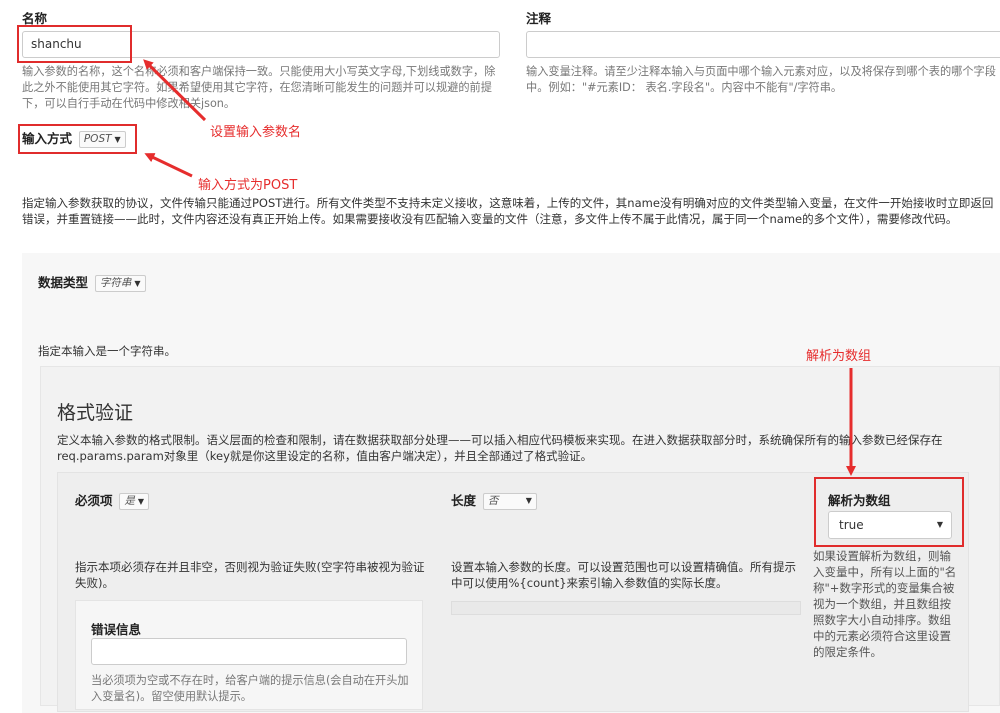  I want to click on arrow-to-method, so click(168, 165).